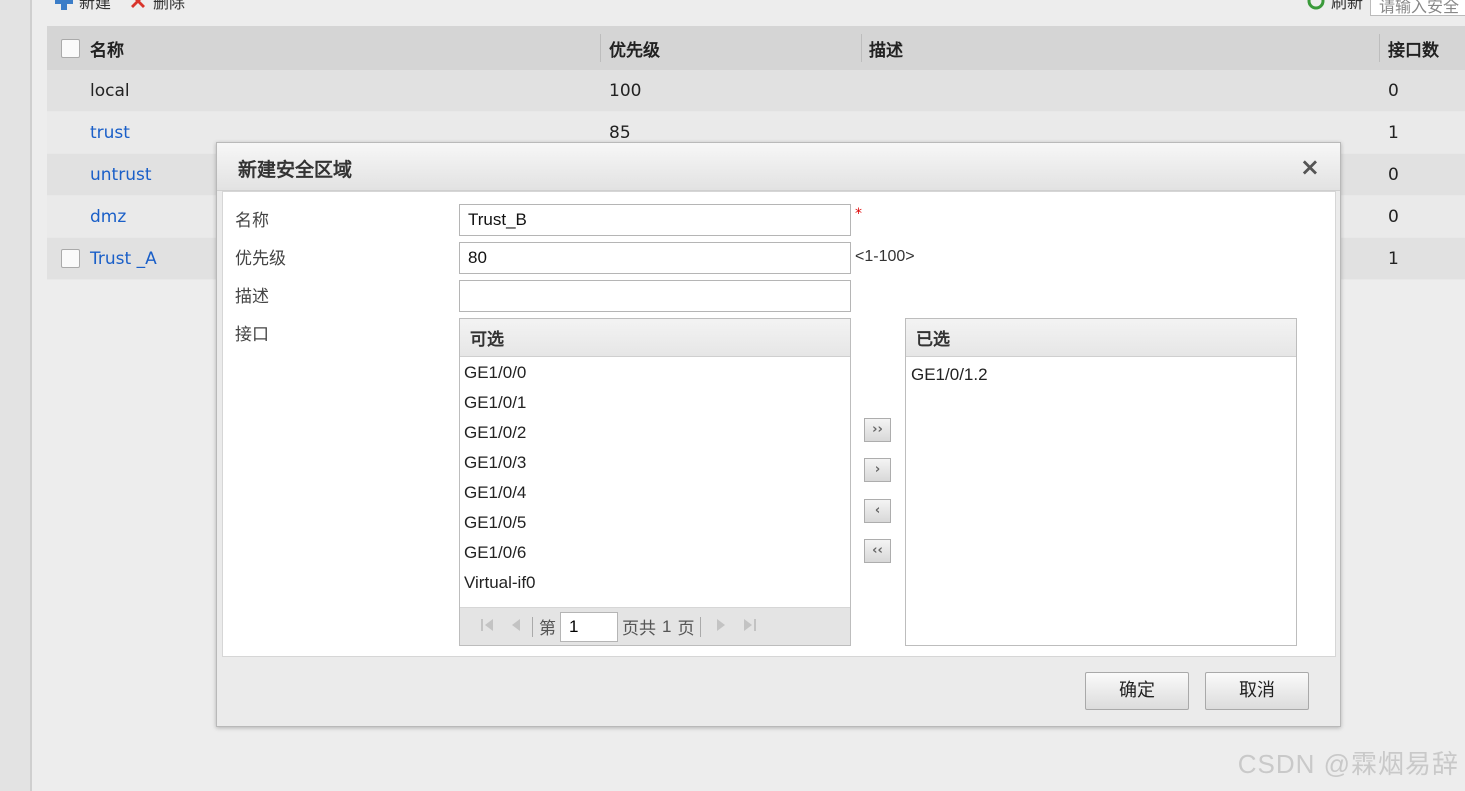 The image size is (1465, 791). What do you see at coordinates (877, 511) in the screenshot?
I see `remove-button: ‹` at bounding box center [877, 511].